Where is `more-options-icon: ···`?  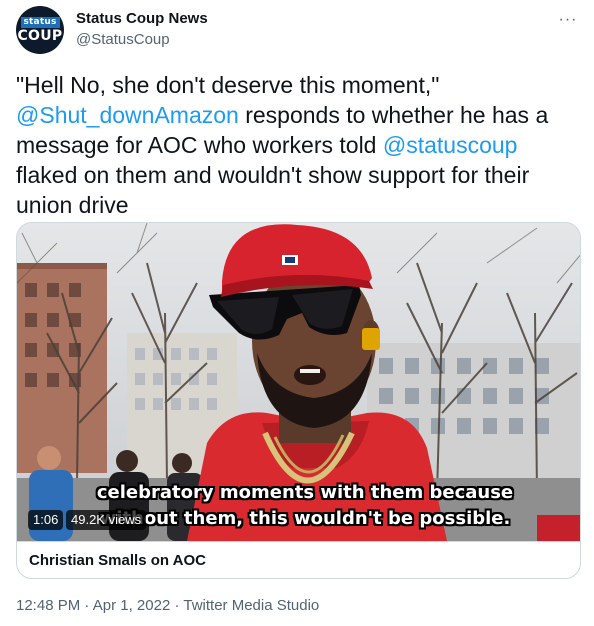 more-options-icon: ··· is located at coordinates (568, 20).